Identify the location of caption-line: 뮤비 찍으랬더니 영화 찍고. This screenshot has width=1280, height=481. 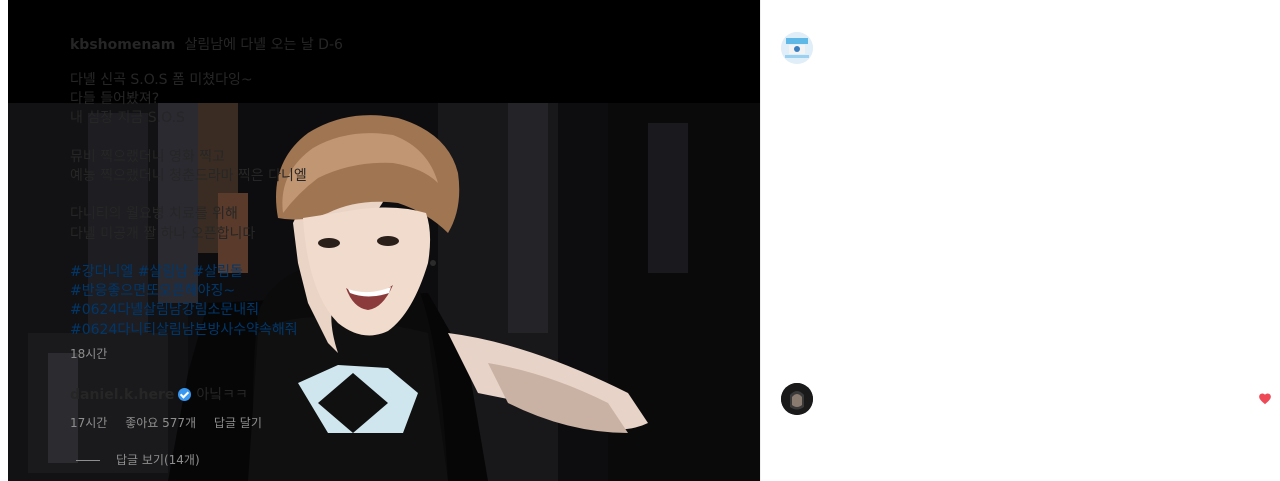
(148, 156).